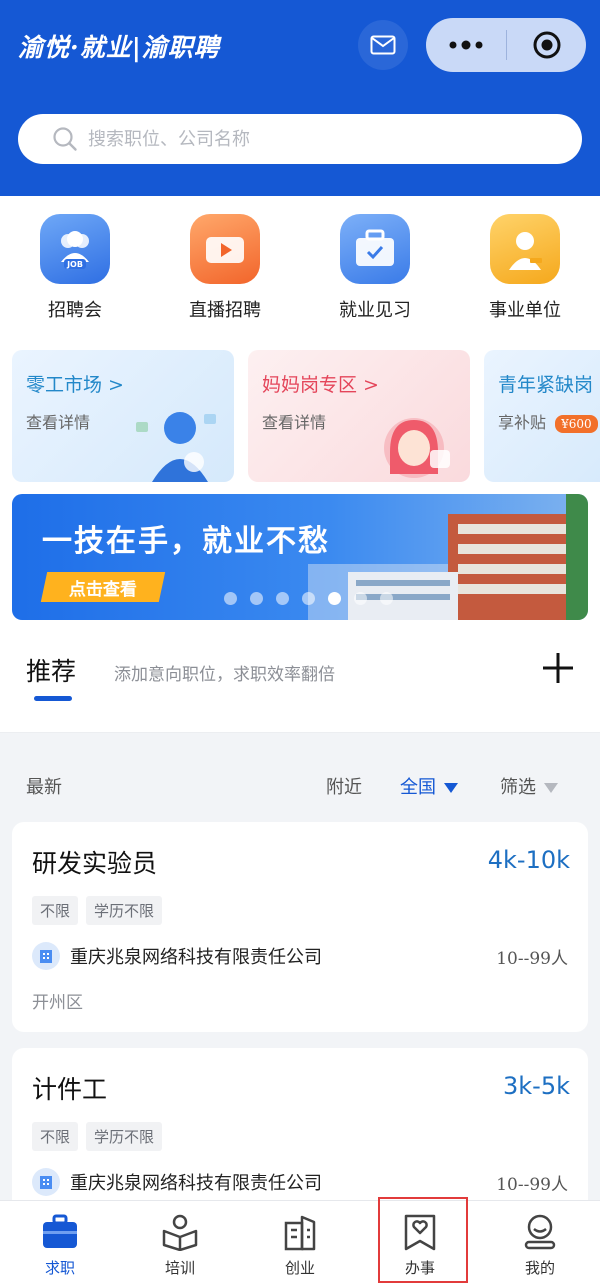 The image size is (600, 1286). What do you see at coordinates (417, 448) in the screenshot?
I see `mother-illustration-icon` at bounding box center [417, 448].